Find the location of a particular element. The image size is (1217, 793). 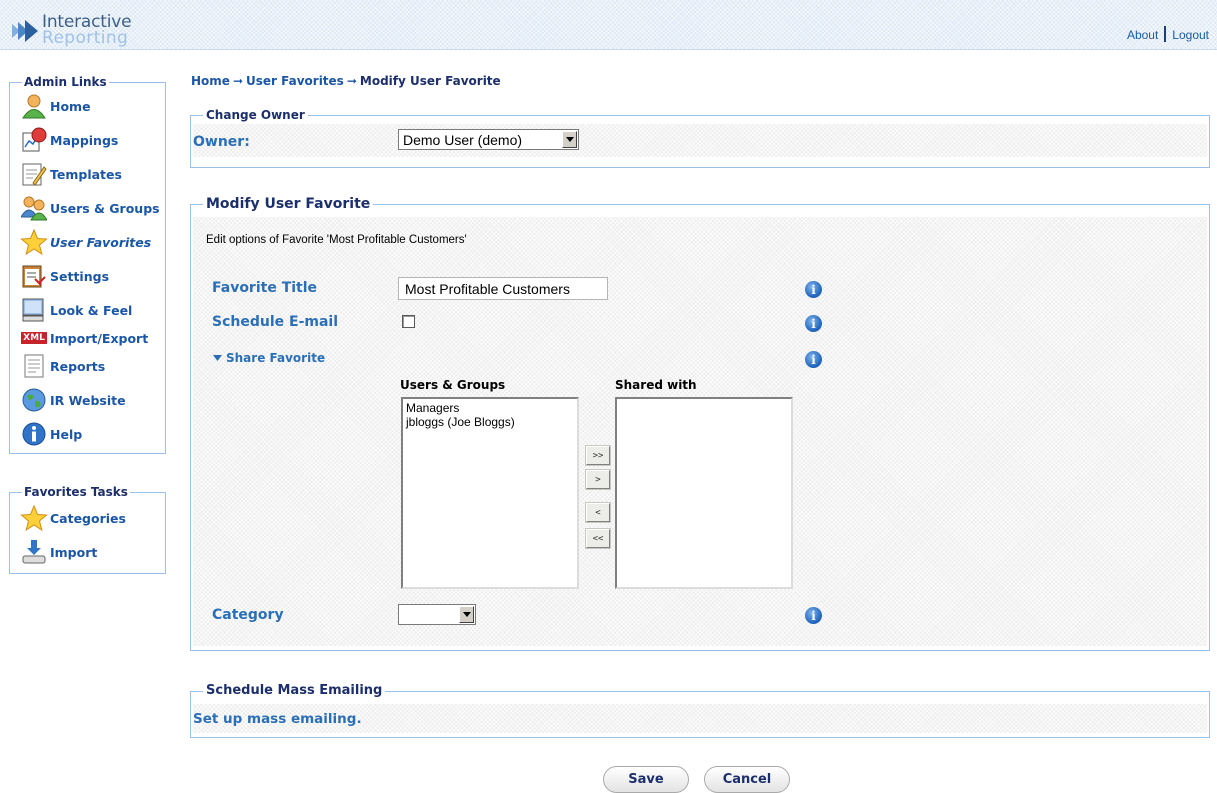

share-favorite-toggle: Share Favorite is located at coordinates (269, 358).